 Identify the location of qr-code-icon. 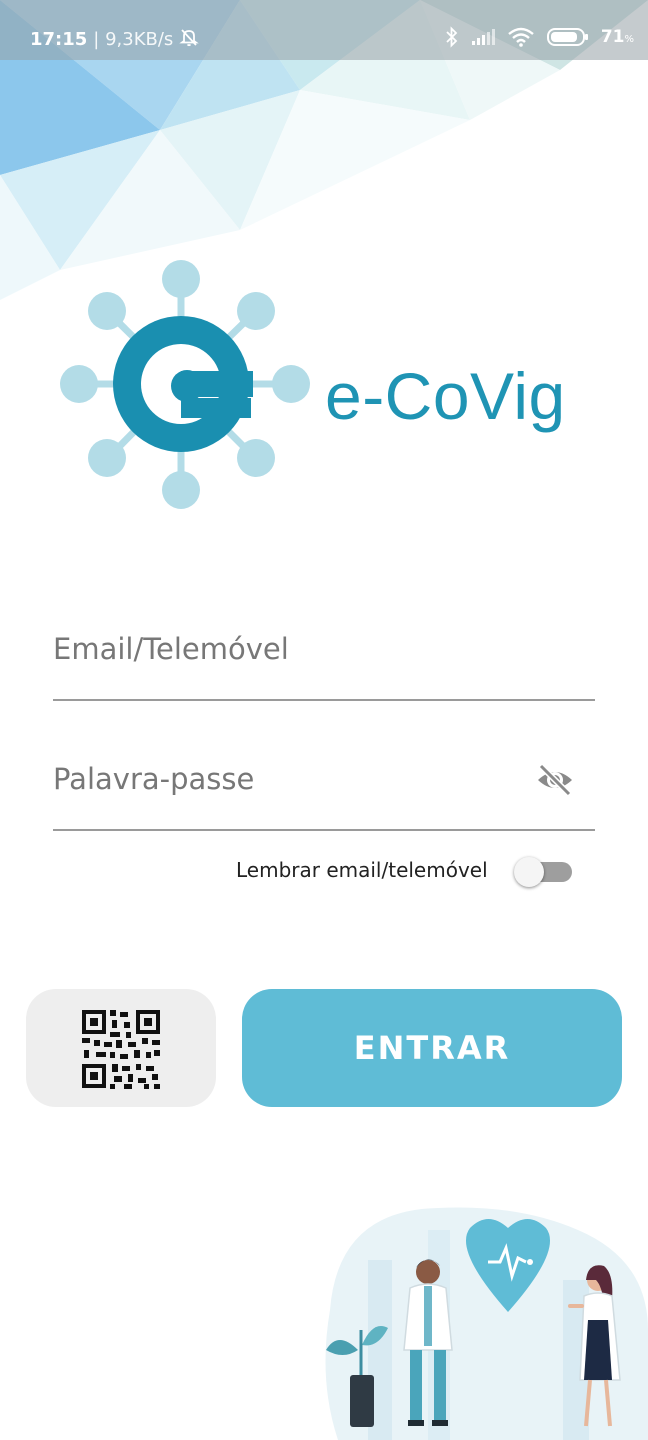
(121, 1049).